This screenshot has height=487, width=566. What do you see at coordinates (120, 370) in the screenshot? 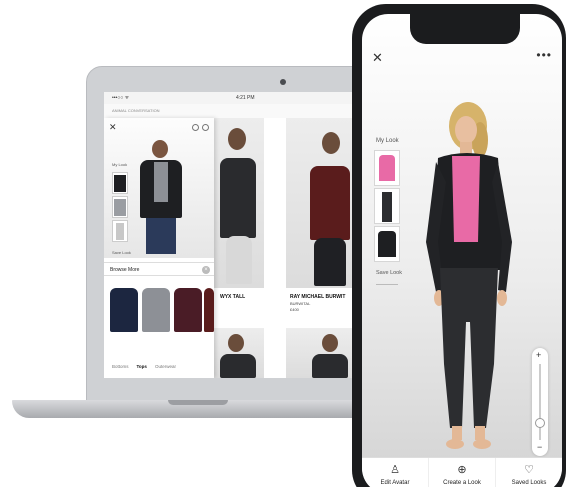
I see `tab-bottoms: Bottoms` at bounding box center [120, 370].